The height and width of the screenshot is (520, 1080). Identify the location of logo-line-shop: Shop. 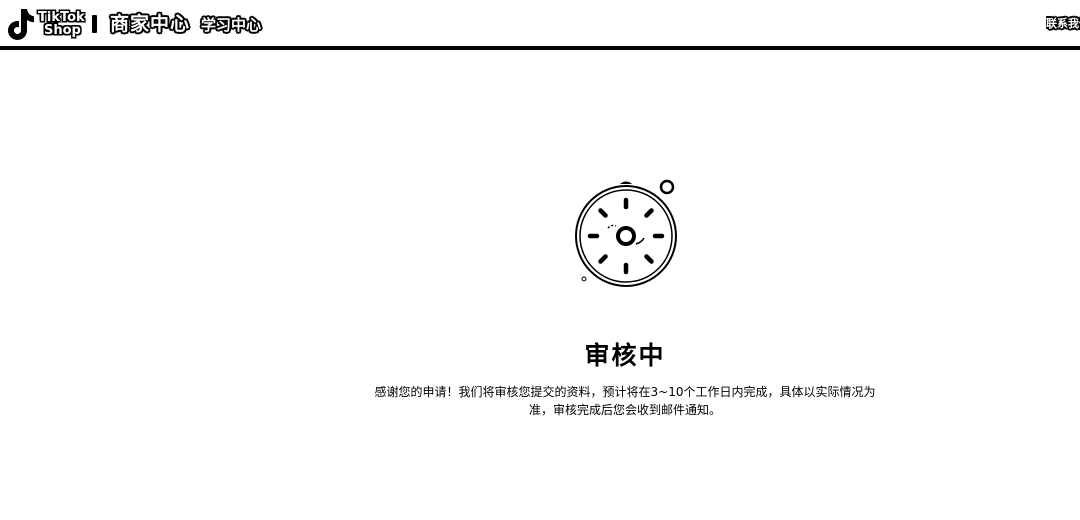
(62, 30).